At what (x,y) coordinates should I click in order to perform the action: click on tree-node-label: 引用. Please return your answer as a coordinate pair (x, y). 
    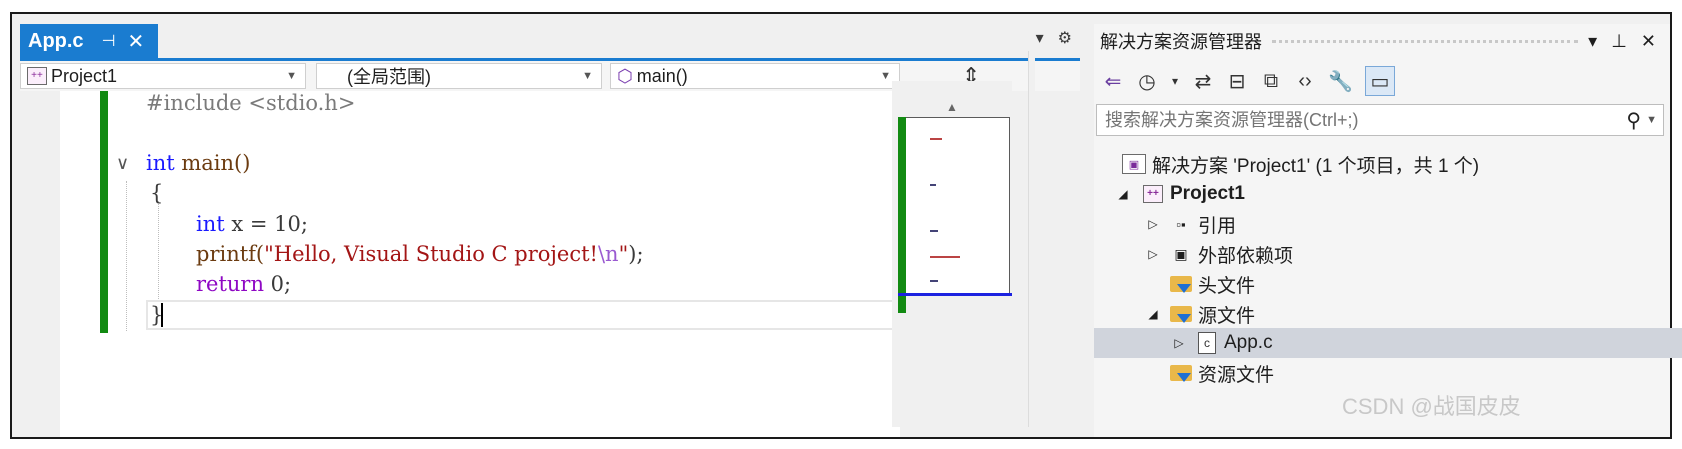
    Looking at the image, I should click on (1217, 226).